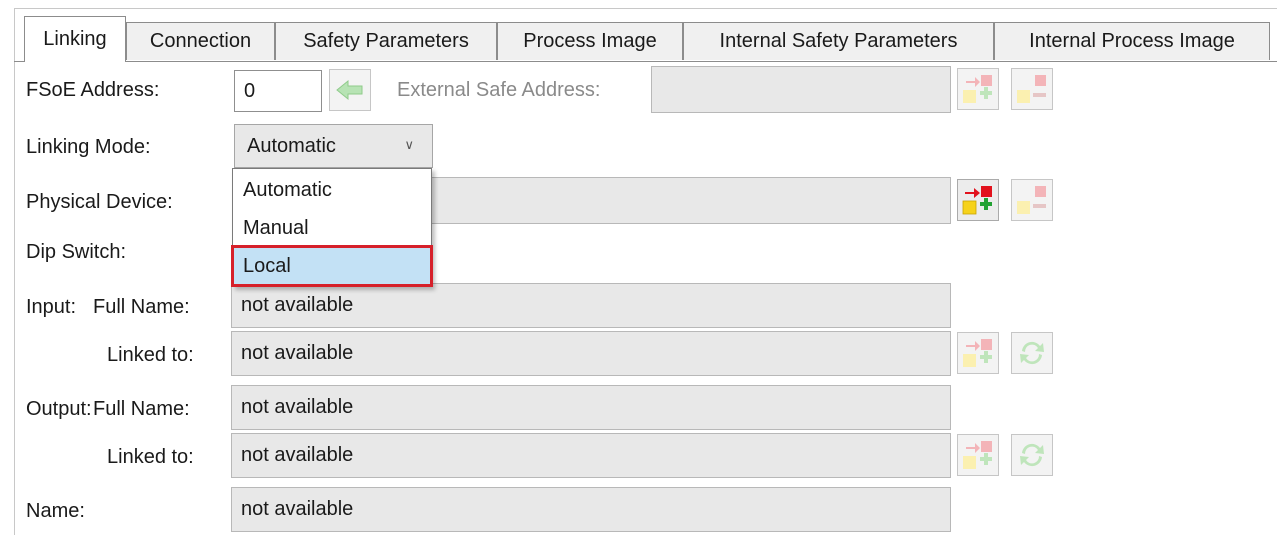 This screenshot has width=1285, height=535. Describe the element at coordinates (645, 8) in the screenshot. I see `panel-top-border` at that location.